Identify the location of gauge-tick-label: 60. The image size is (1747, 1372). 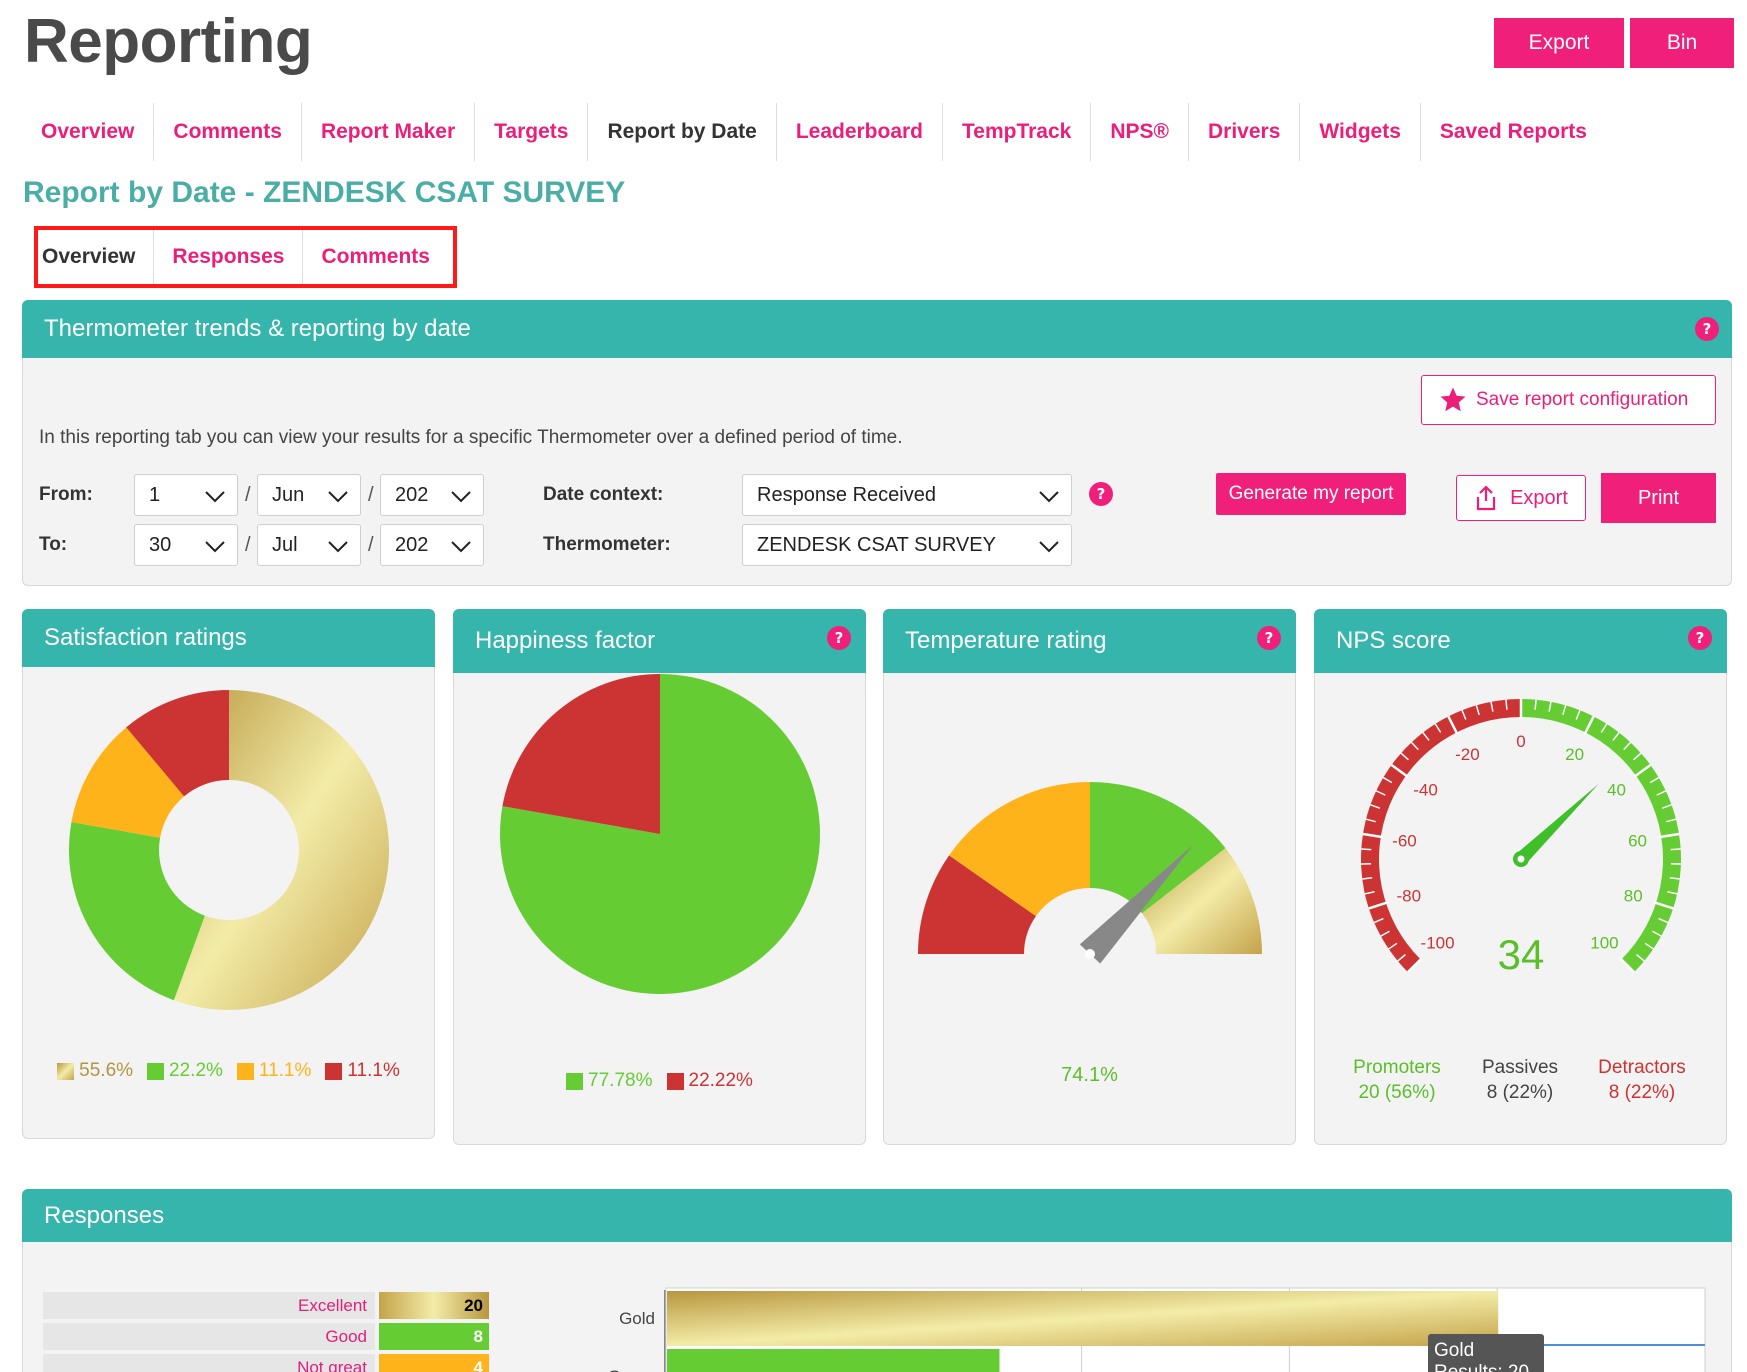
(1637, 841).